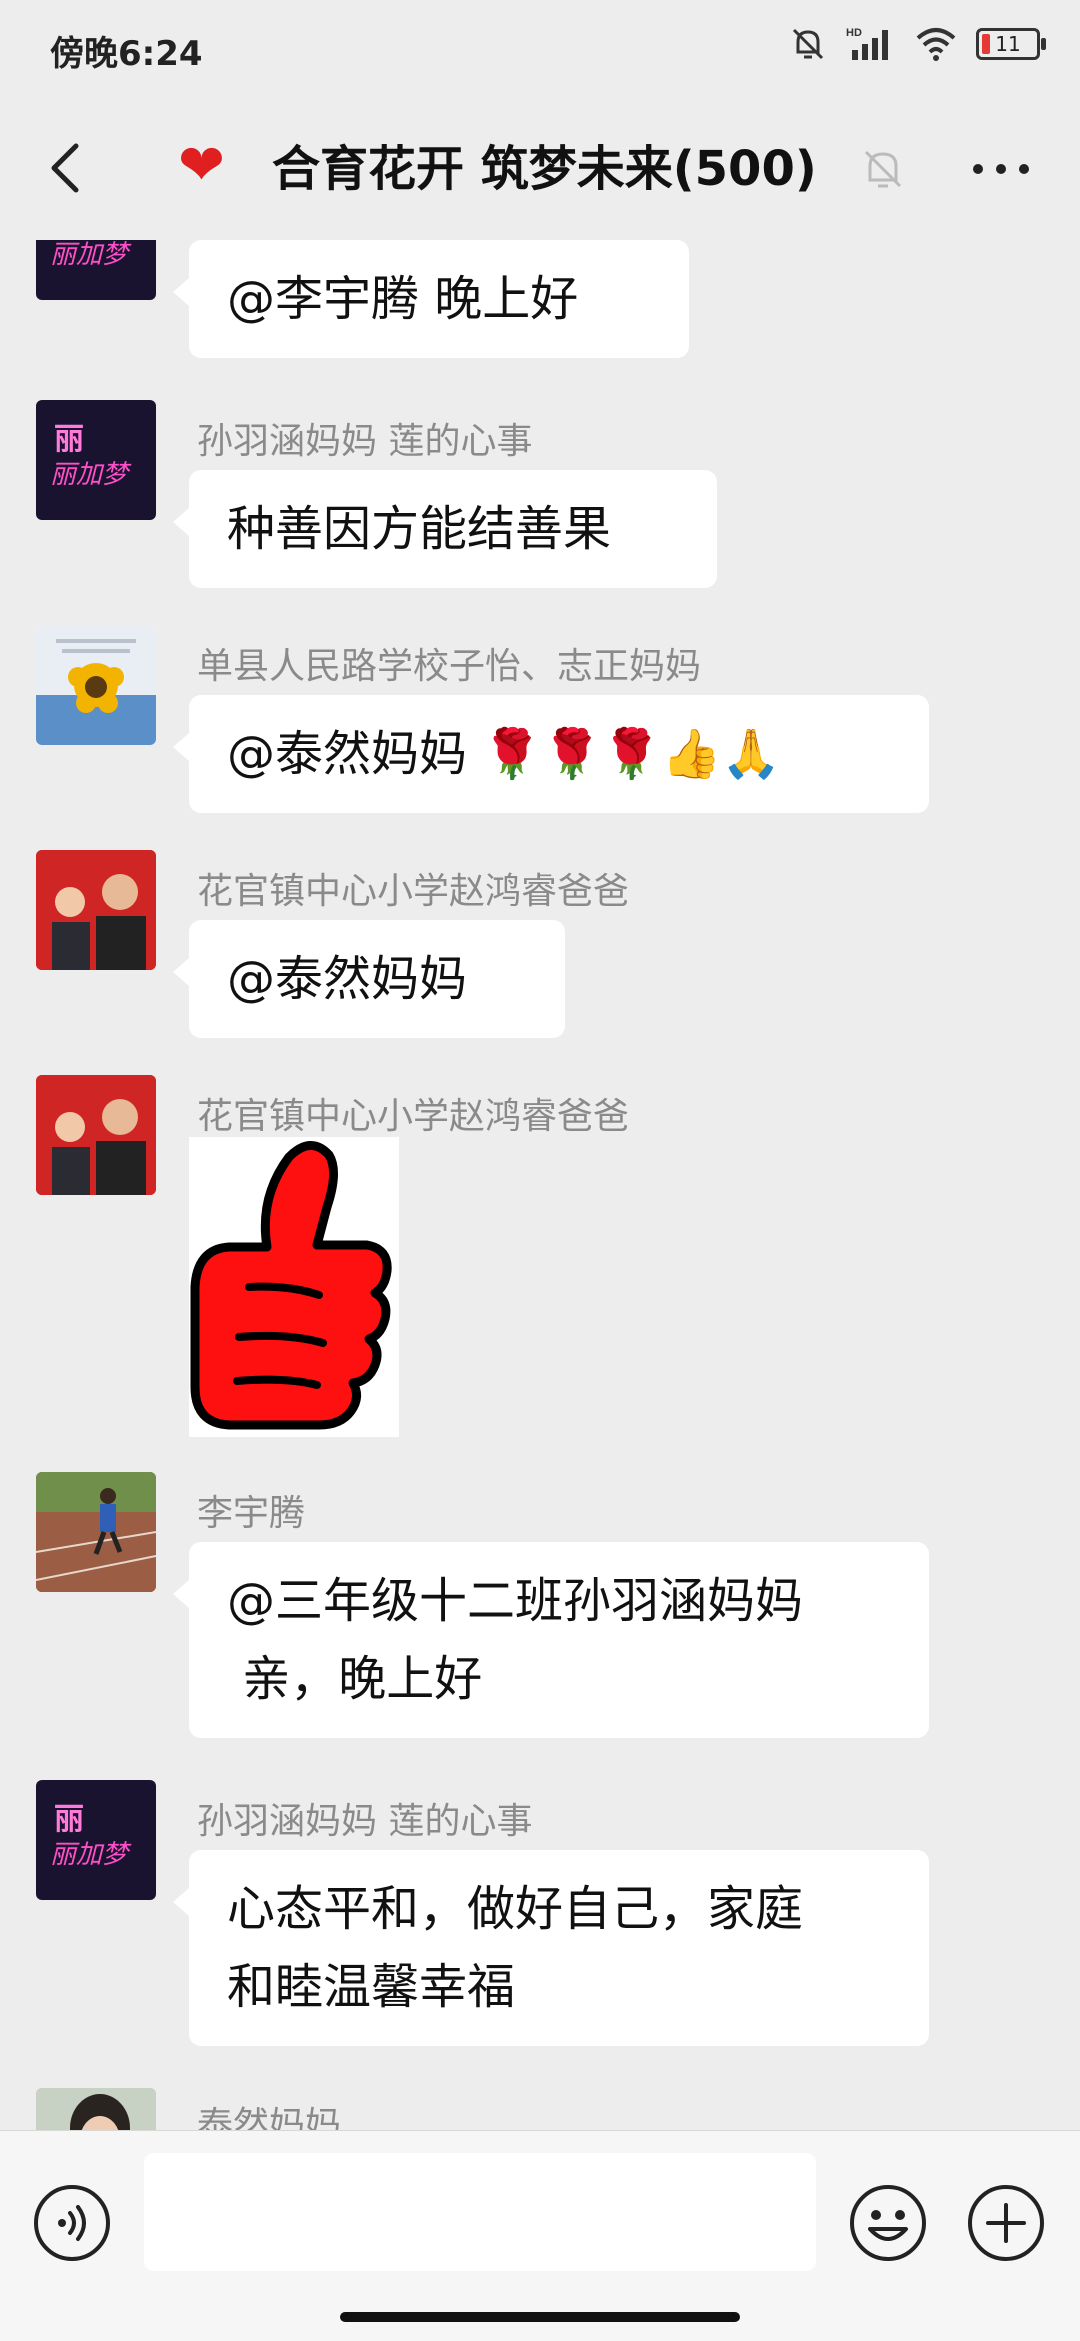 Image resolution: width=1080 pixels, height=2341 pixels. I want to click on chat-title: 合育花开 筑梦未来(500), so click(544, 169).